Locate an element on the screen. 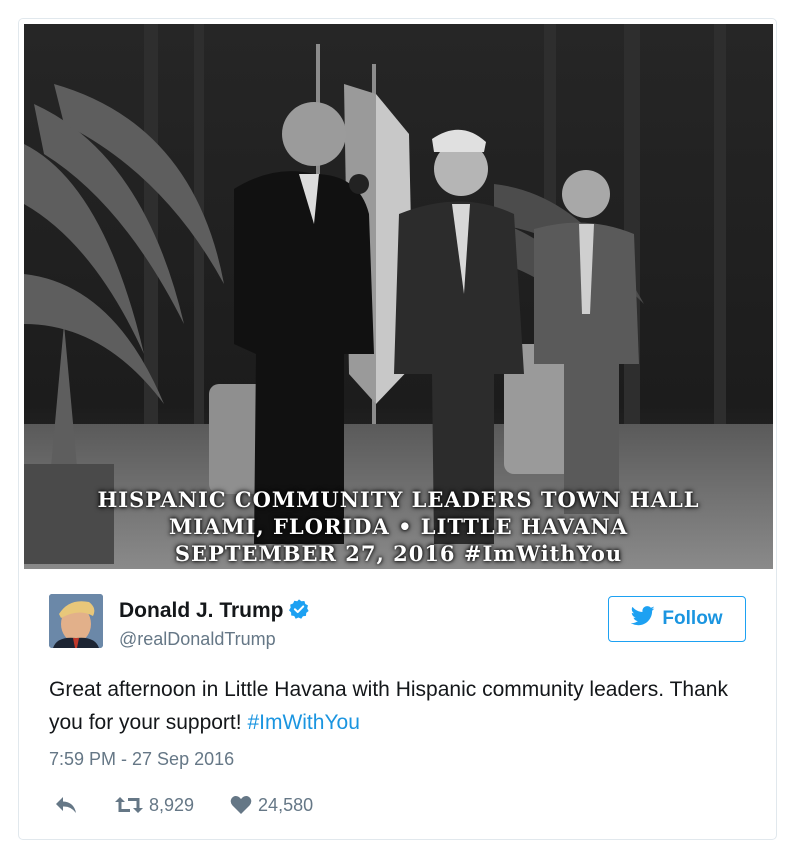  reply-button is located at coordinates (63, 805).